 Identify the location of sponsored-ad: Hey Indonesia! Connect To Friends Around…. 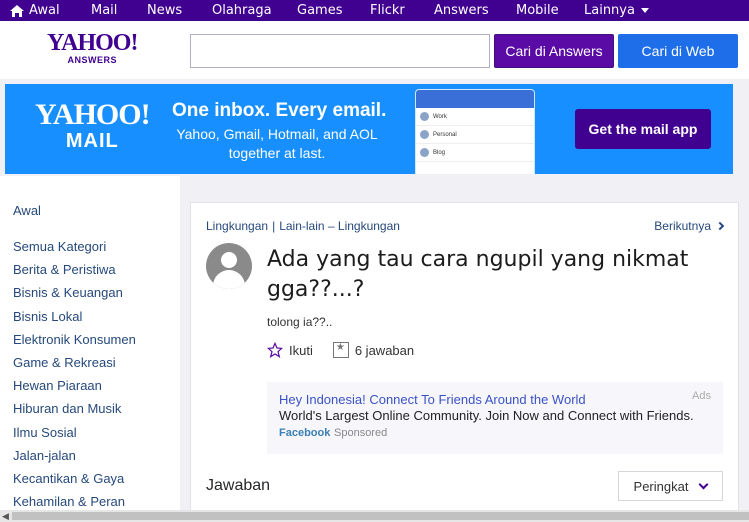
(495, 418).